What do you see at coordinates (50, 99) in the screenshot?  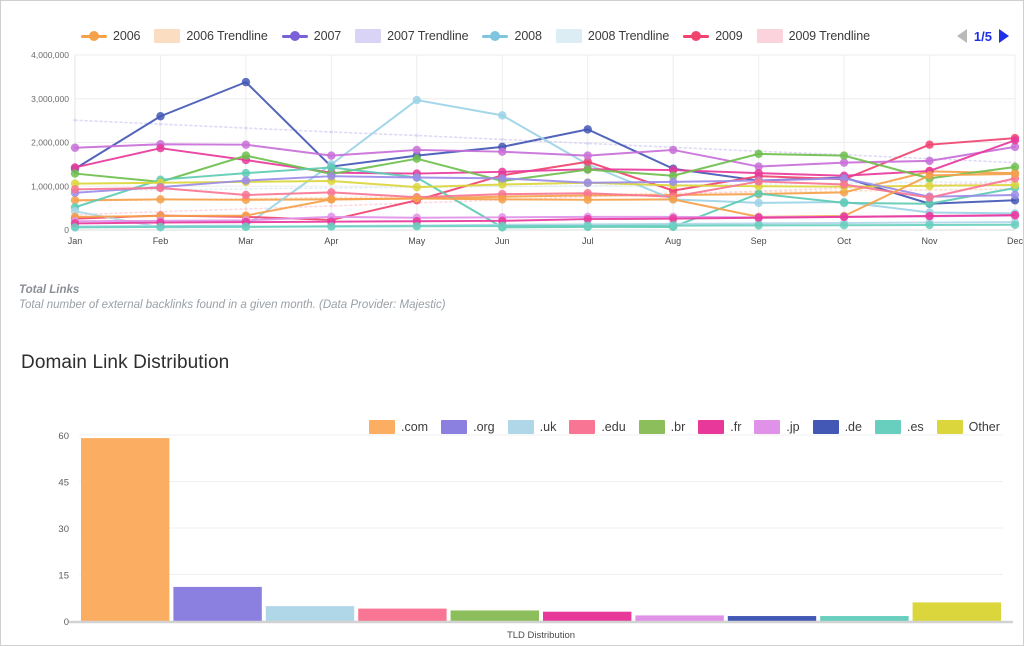 I see `svg-text: 3,000,000` at bounding box center [50, 99].